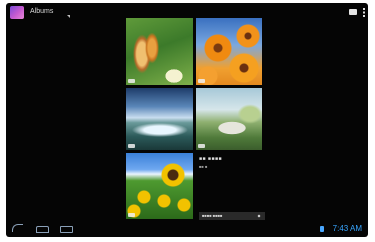  Describe the element at coordinates (322, 229) in the screenshot. I see `notification-icon` at that location.